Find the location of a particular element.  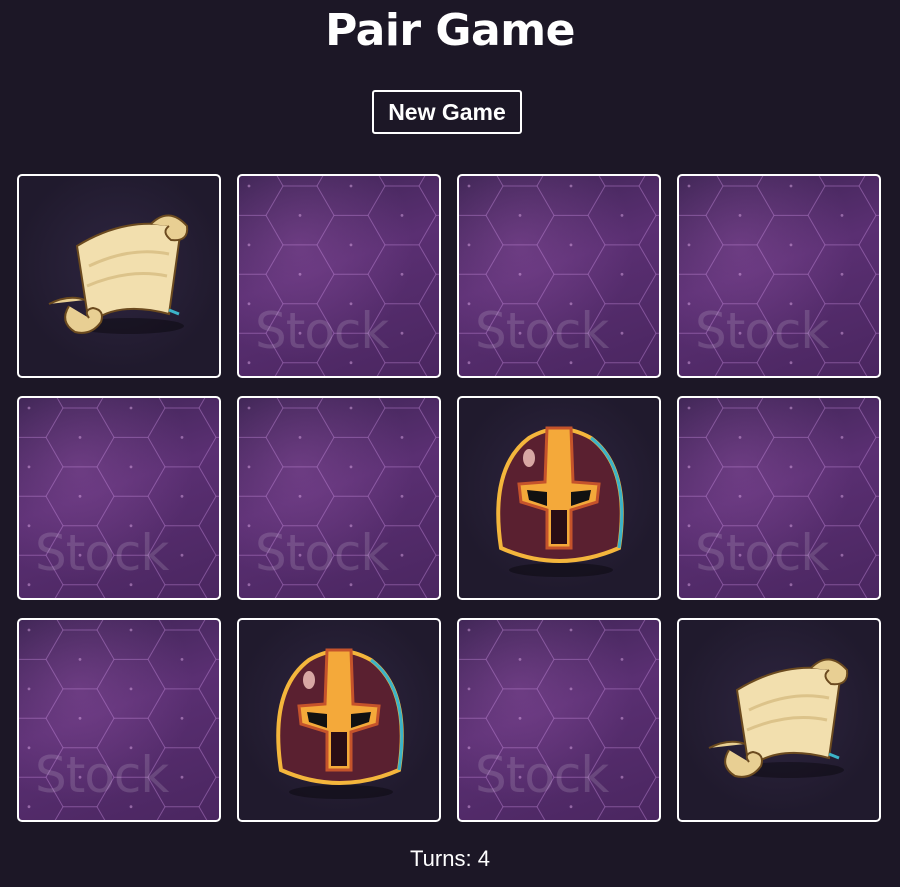

page-title: Pair Game is located at coordinates (450, 30).